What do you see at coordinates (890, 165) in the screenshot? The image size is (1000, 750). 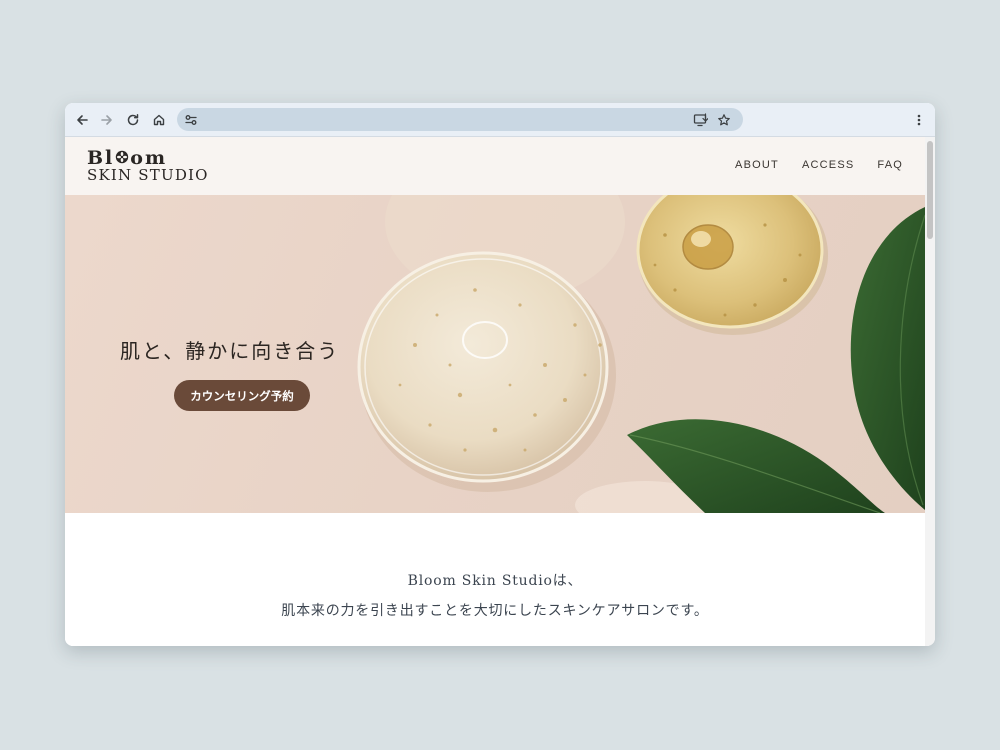 I see `nav-link-faq: FAQ` at bounding box center [890, 165].